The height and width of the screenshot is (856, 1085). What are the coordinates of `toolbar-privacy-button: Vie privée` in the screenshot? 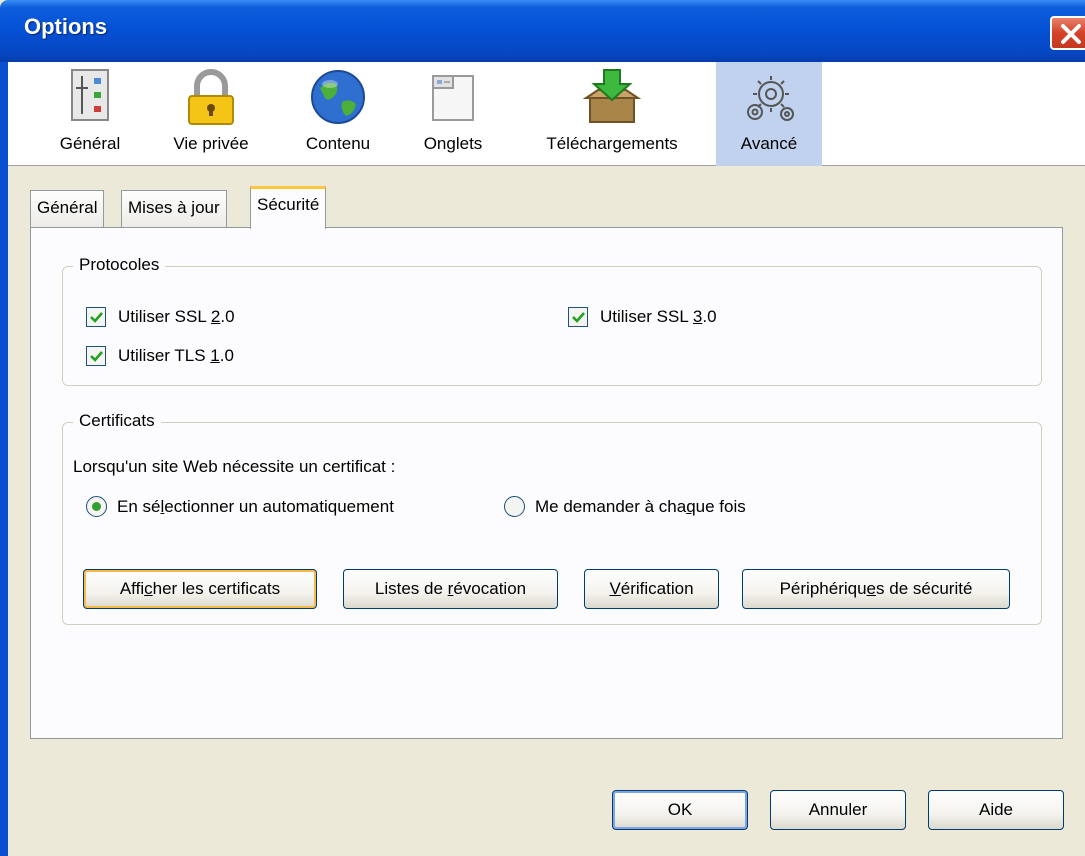 It's located at (211, 114).